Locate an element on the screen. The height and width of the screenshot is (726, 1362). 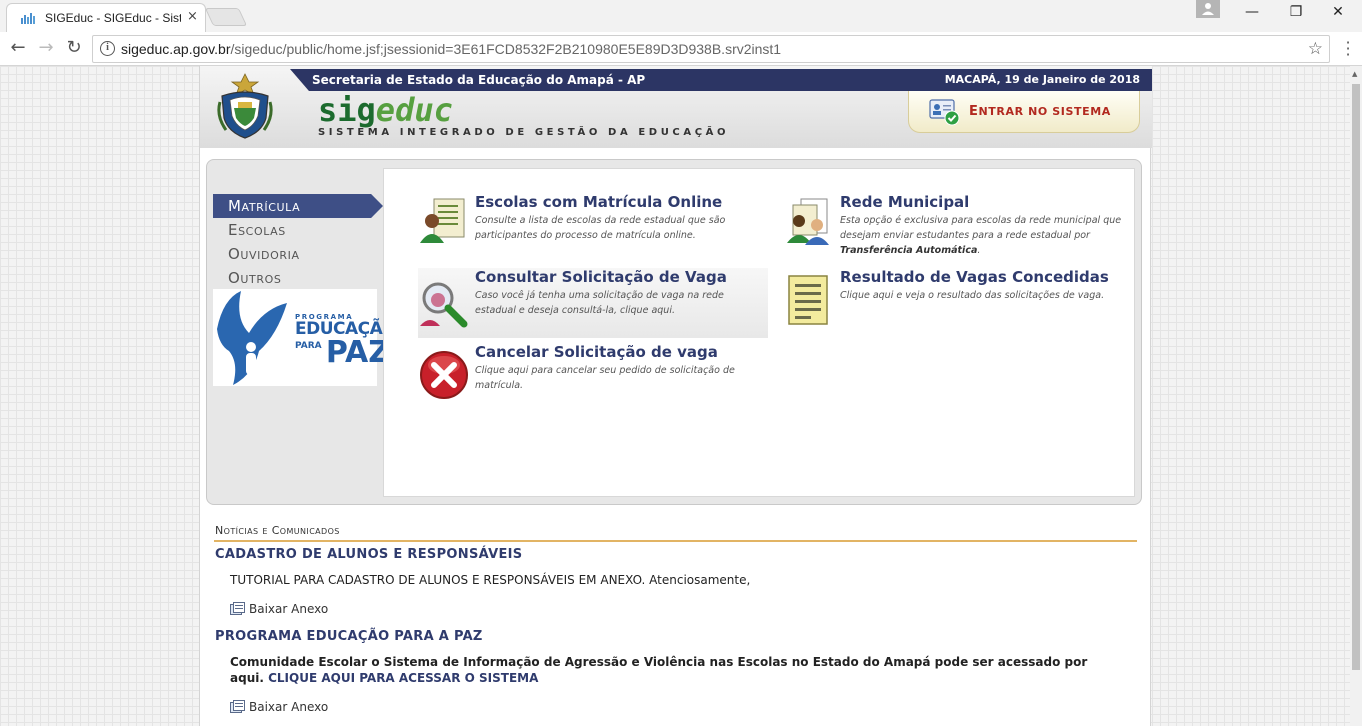
programa-paz-banner: PROGRAMA EDUCAÇÃO PARA PAZ is located at coordinates (305, 337).